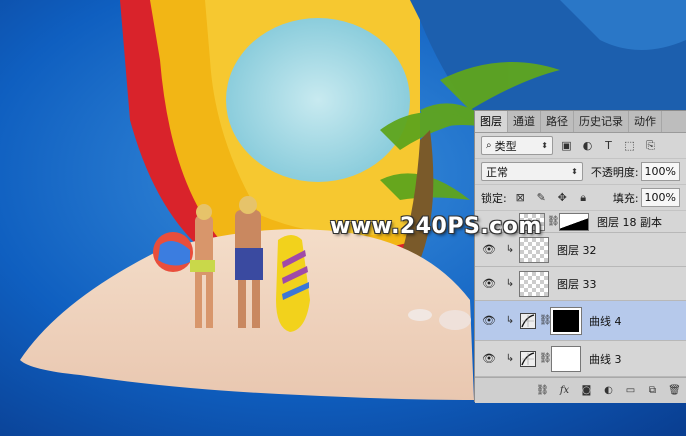  What do you see at coordinates (557, 121) in the screenshot?
I see `tab-paths: 路径` at bounding box center [557, 121].